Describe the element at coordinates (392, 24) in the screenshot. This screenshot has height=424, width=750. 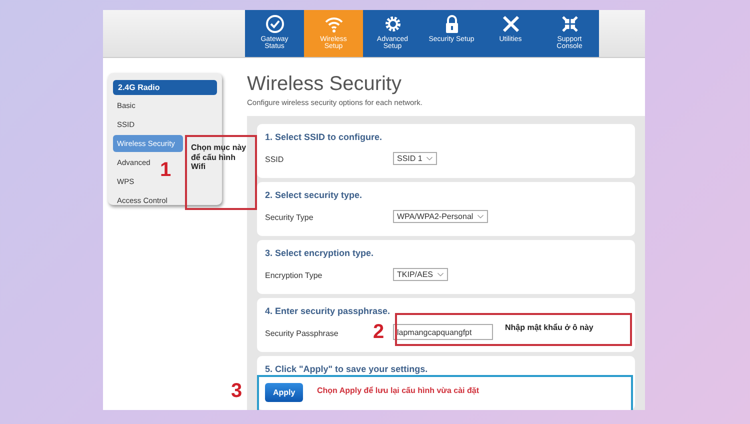
I see `settings-icon` at that location.